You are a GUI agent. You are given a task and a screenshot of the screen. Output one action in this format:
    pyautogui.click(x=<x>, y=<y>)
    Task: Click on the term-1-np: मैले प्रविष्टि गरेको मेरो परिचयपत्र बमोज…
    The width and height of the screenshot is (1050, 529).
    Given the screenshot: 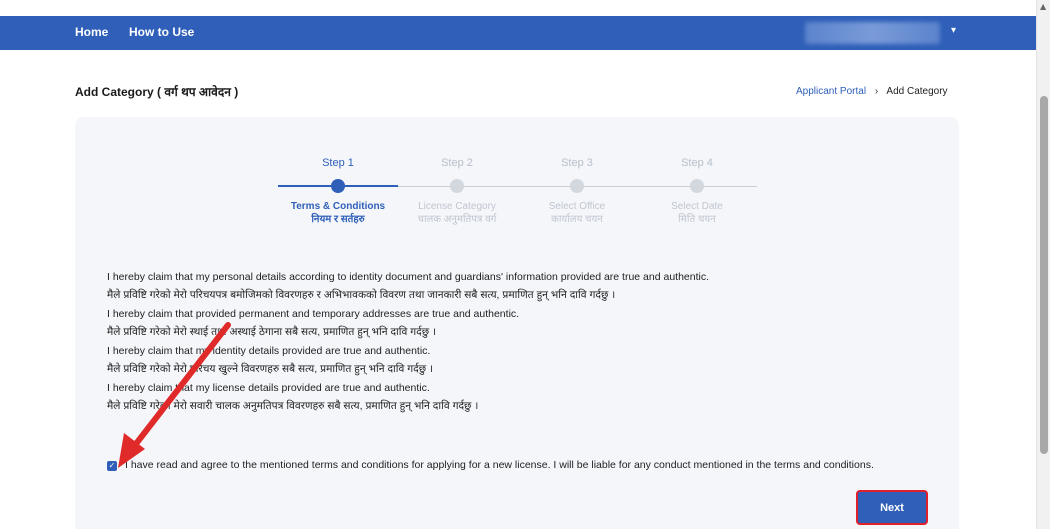 What is the action you would take?
    pyautogui.click(x=361, y=295)
    